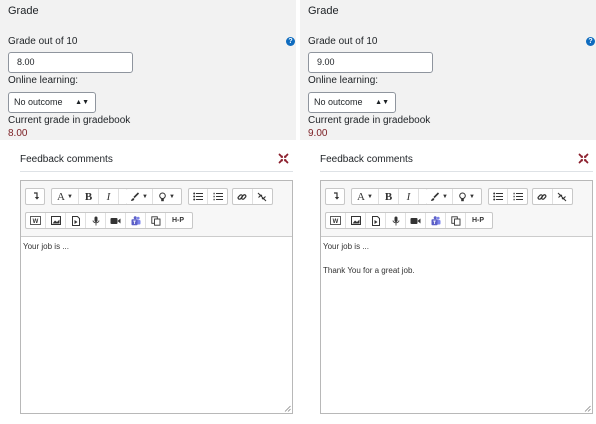 The height and width of the screenshot is (424, 596). Describe the element at coordinates (18, 133) in the screenshot. I see `gradebook-value: 8.00` at that location.